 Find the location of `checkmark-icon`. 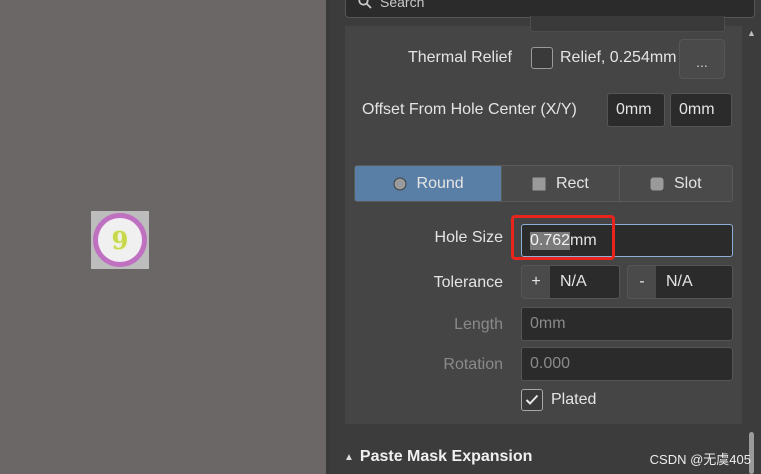

checkmark-icon is located at coordinates (532, 399).